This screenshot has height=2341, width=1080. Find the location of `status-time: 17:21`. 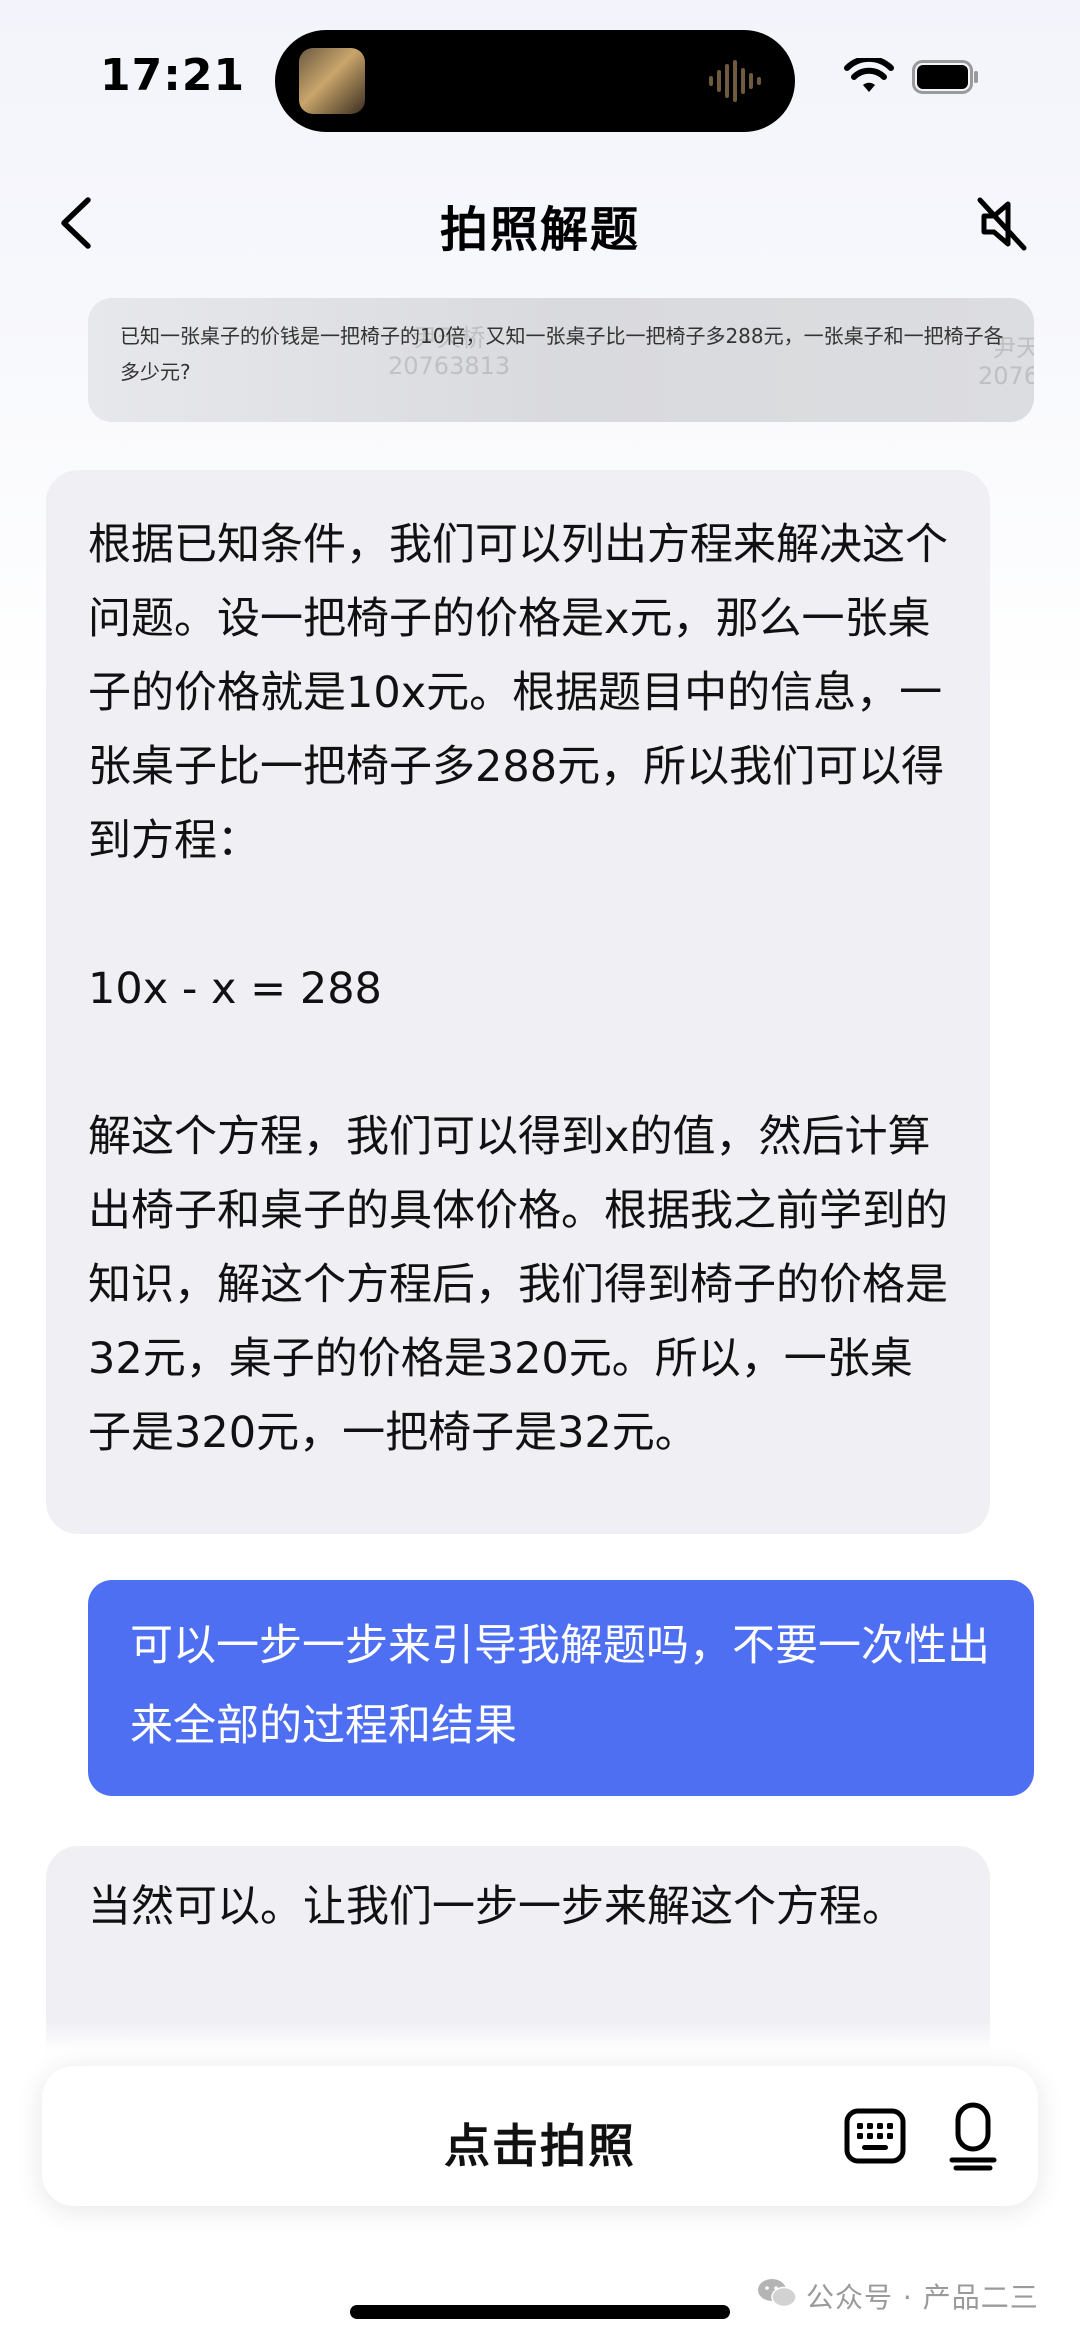

status-time: 17:21 is located at coordinates (173, 75).